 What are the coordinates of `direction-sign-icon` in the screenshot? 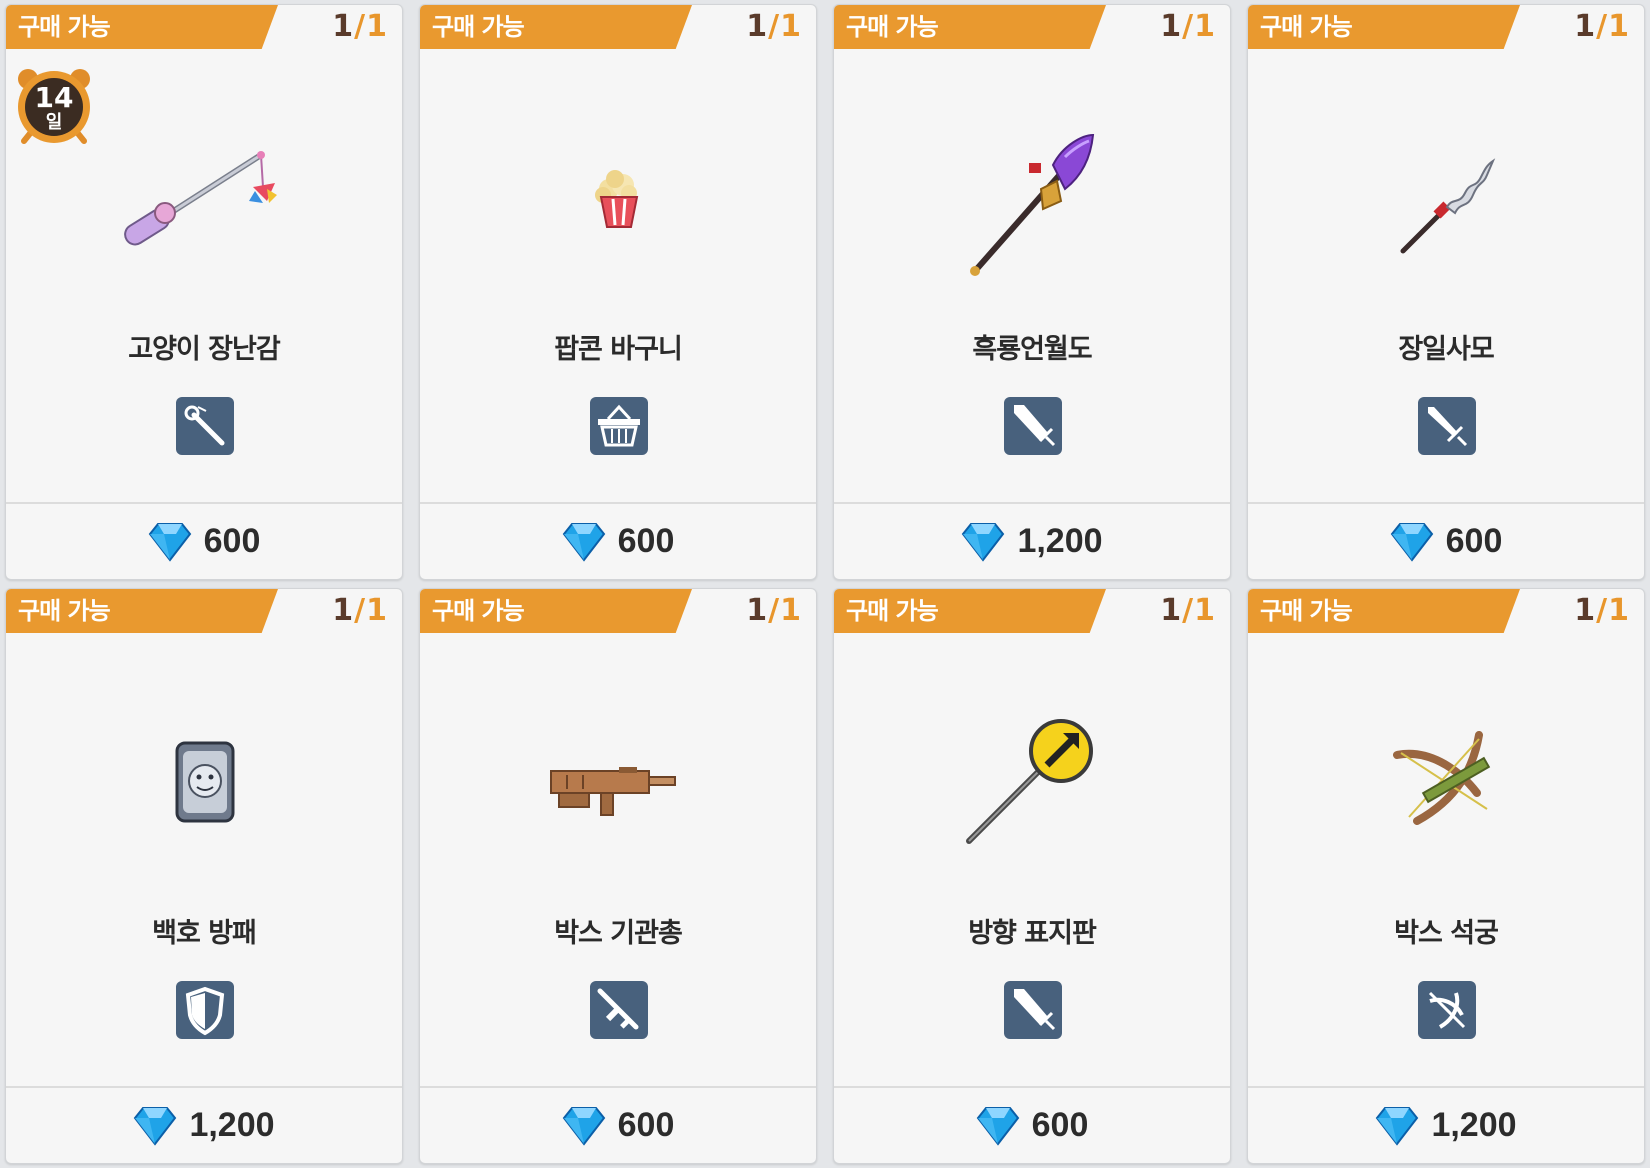 It's located at (1029, 781).